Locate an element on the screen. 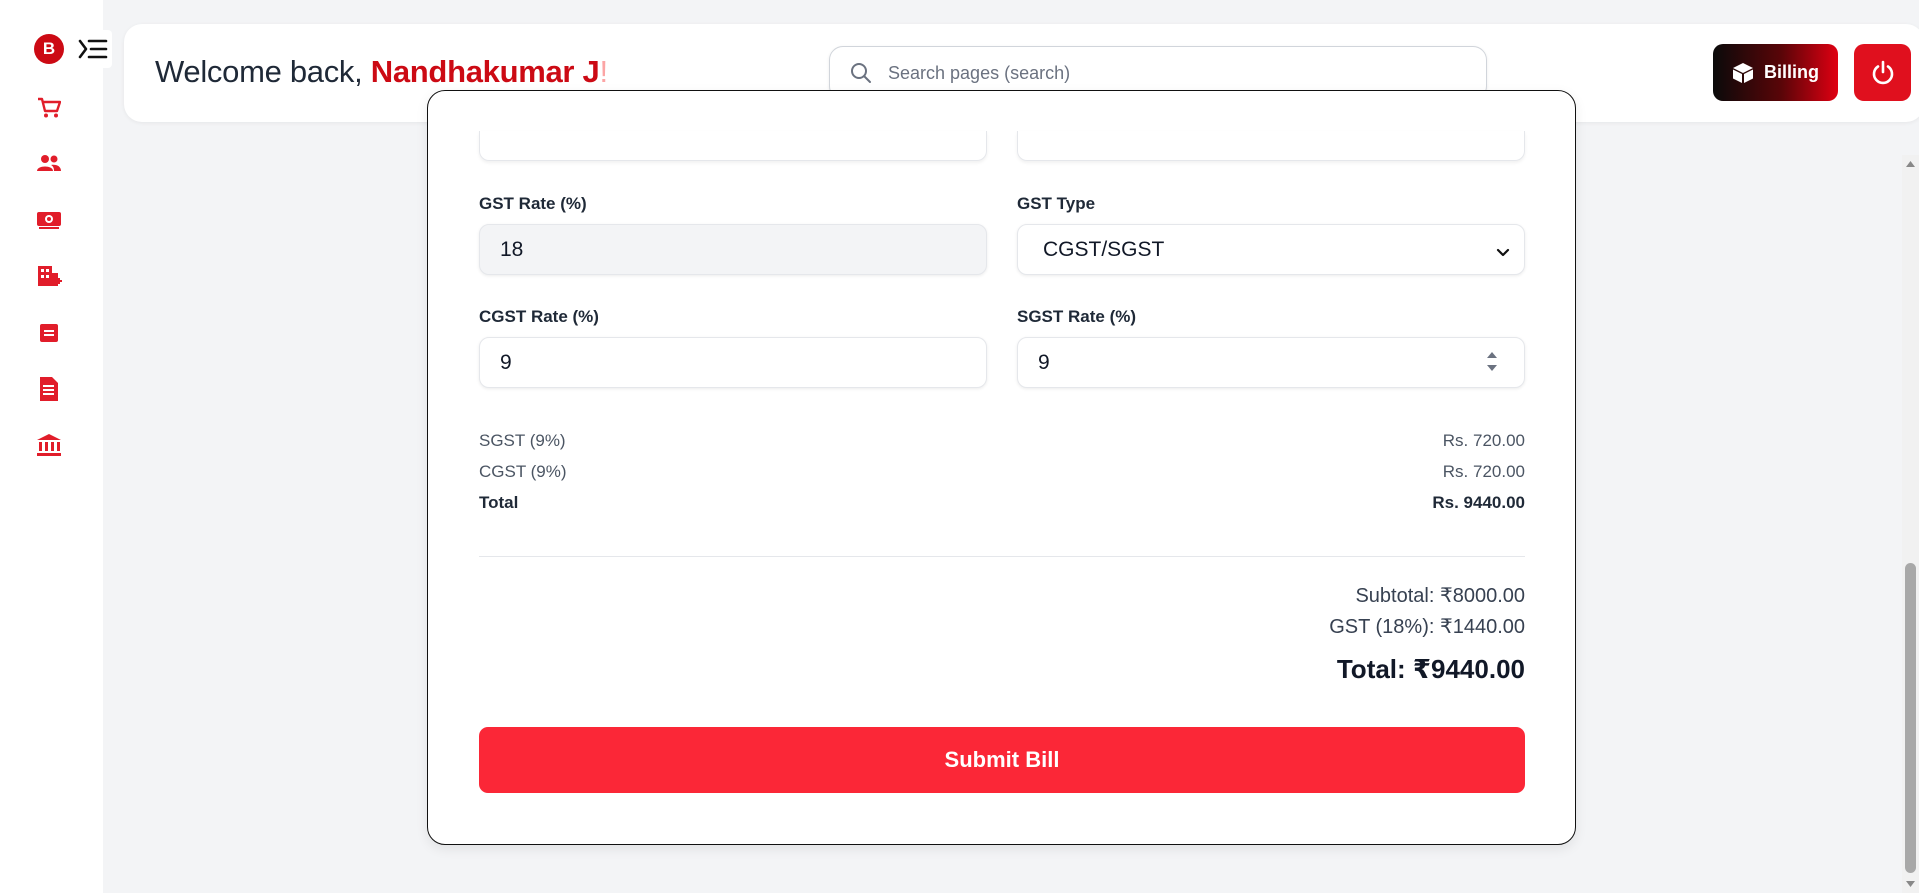 Image resolution: width=1919 pixels, height=893 pixels. menu-collapse-icon is located at coordinates (93, 49).